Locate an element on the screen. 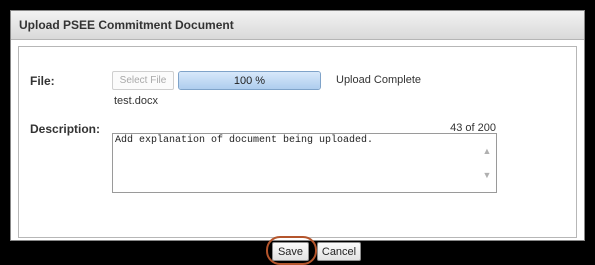 The width and height of the screenshot is (595, 265). select-file-button: Select File is located at coordinates (143, 80).